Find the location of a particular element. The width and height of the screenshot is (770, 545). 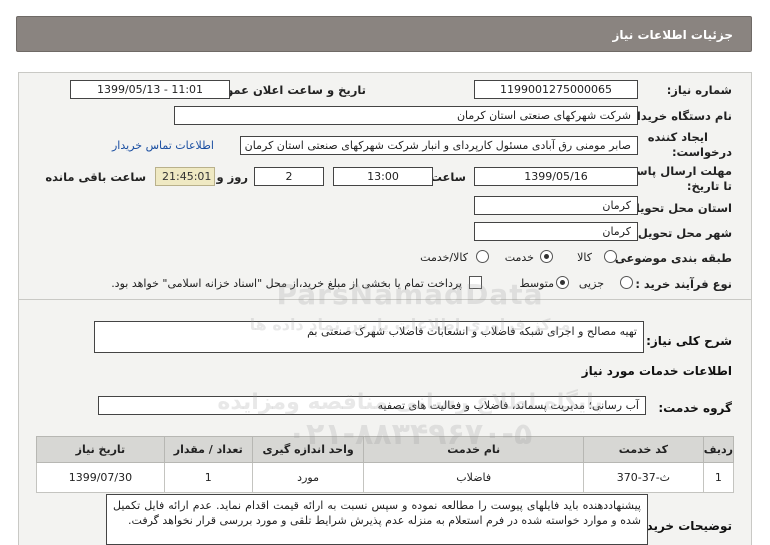

col-service-code-header: کد خدمت is located at coordinates (643, 449).